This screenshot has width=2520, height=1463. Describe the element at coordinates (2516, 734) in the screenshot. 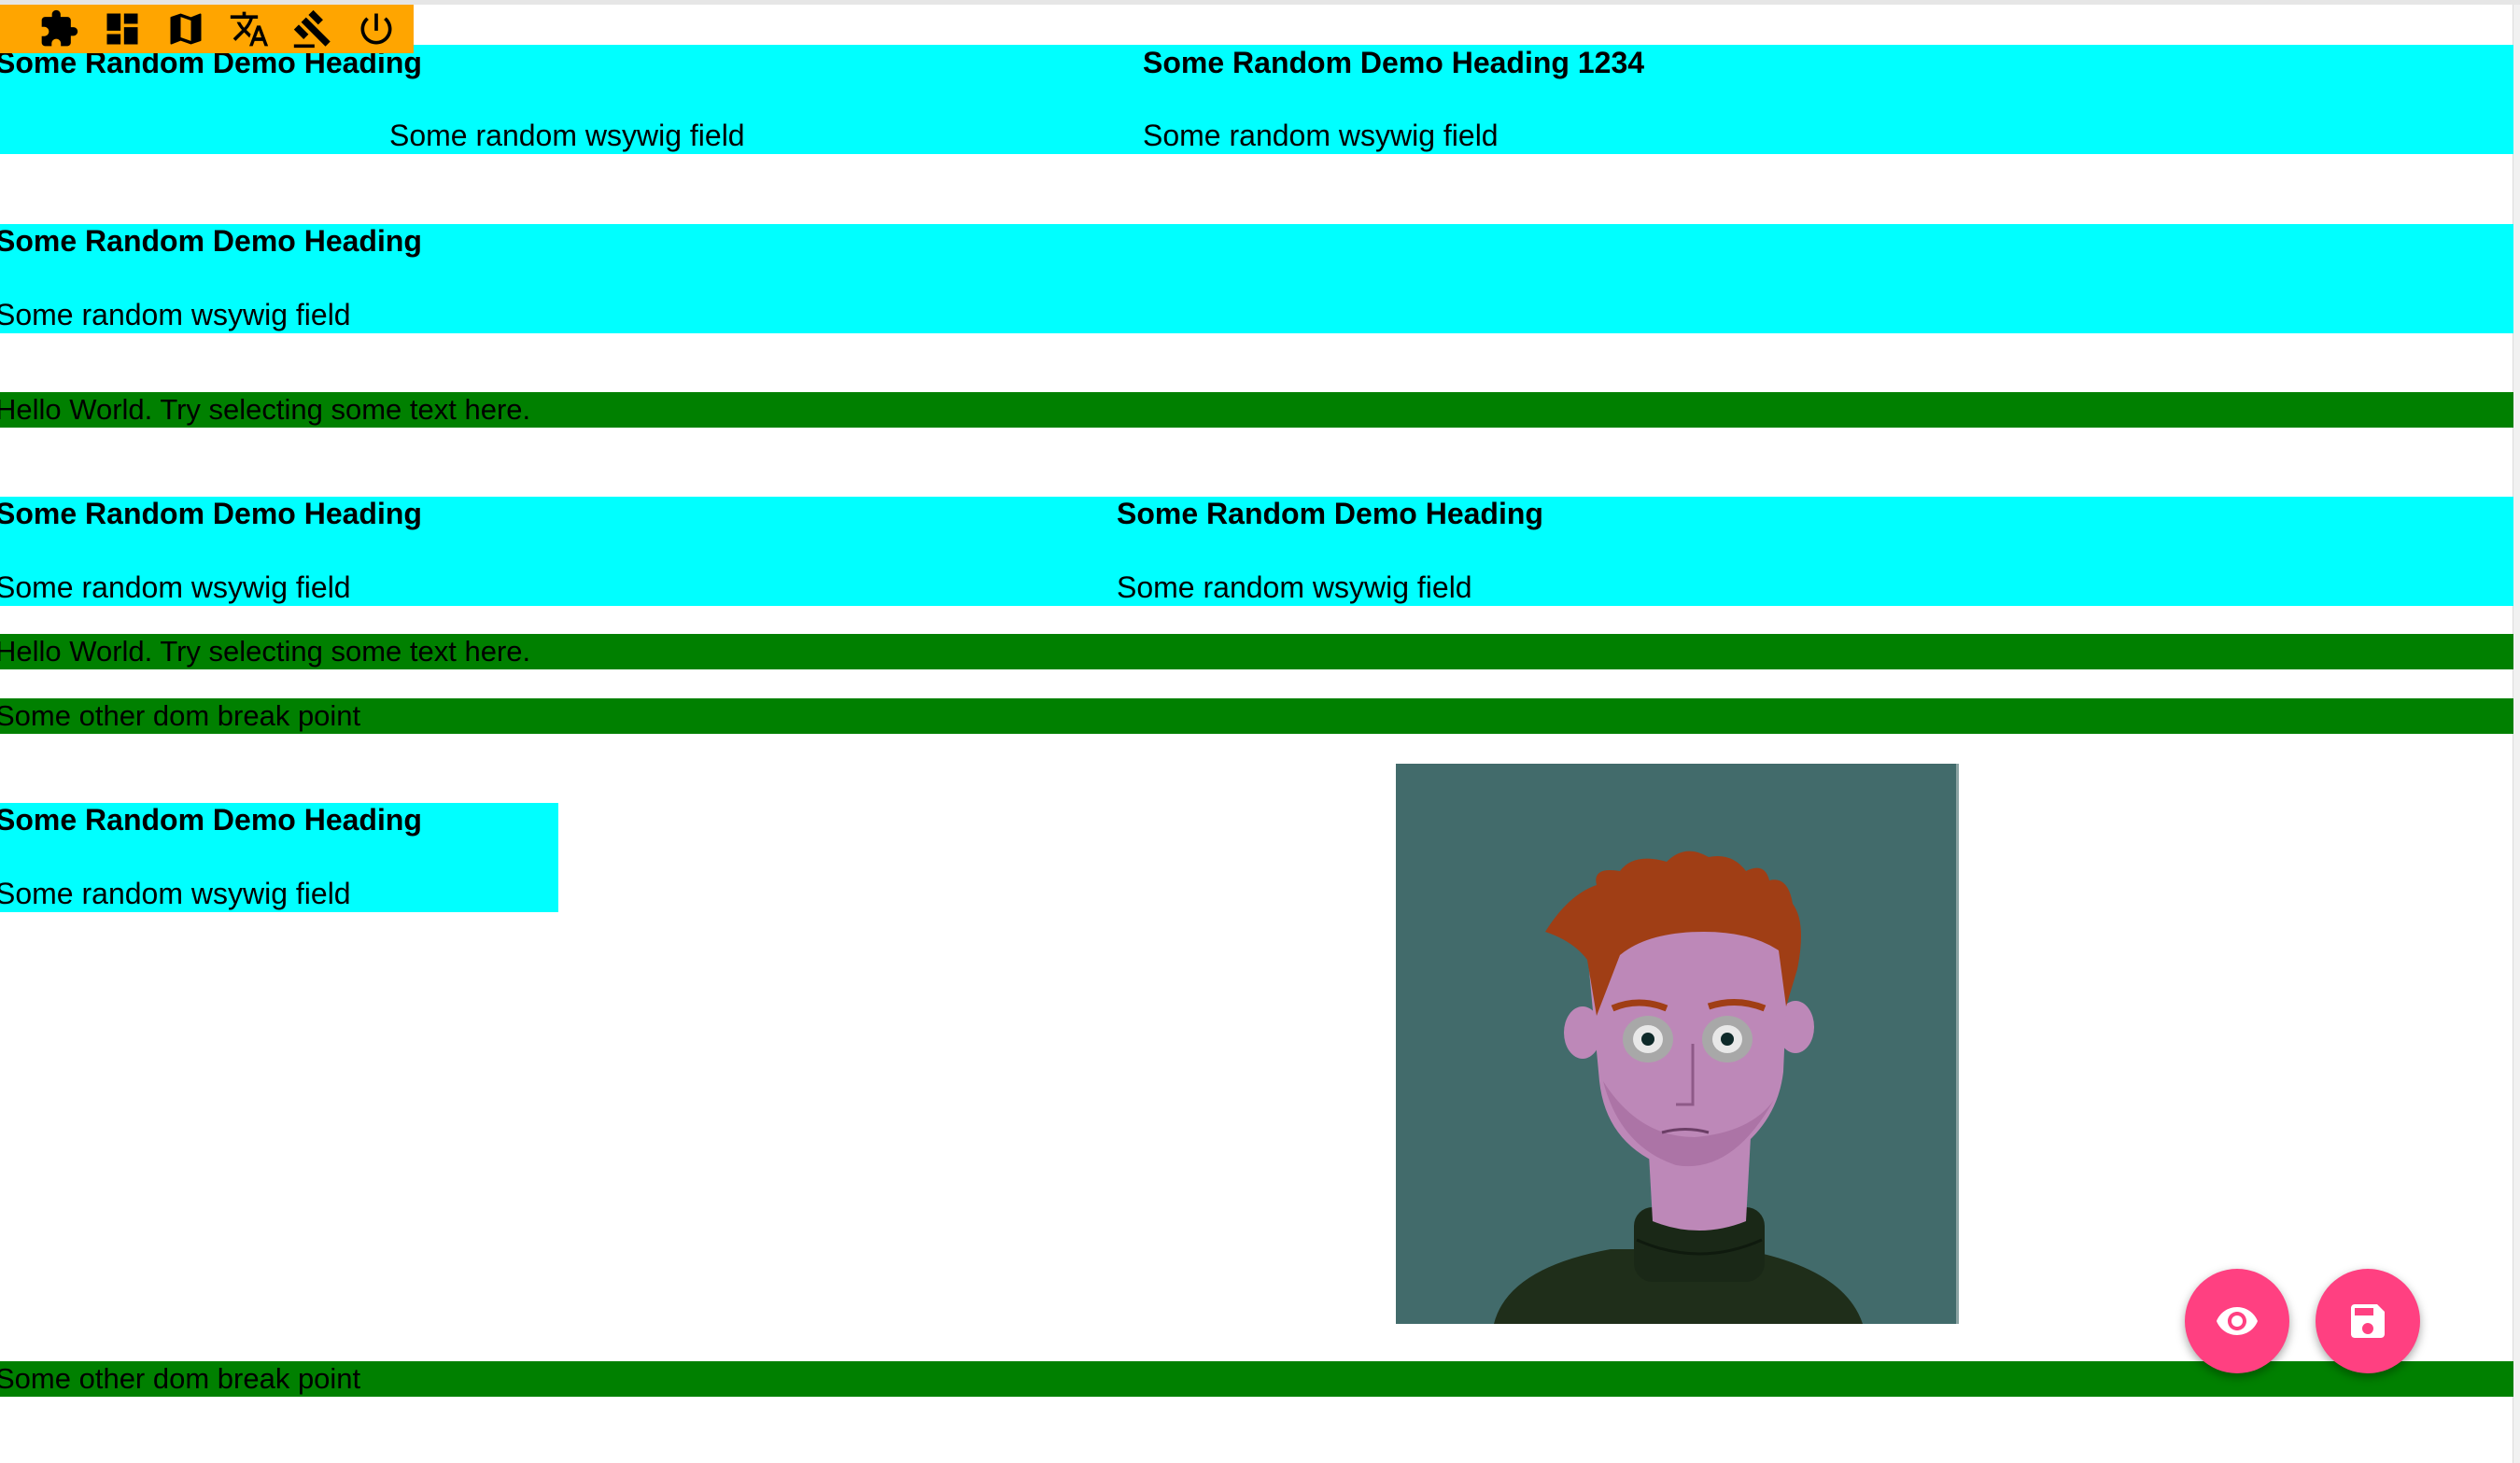

I see `vertical-scrollbar` at that location.